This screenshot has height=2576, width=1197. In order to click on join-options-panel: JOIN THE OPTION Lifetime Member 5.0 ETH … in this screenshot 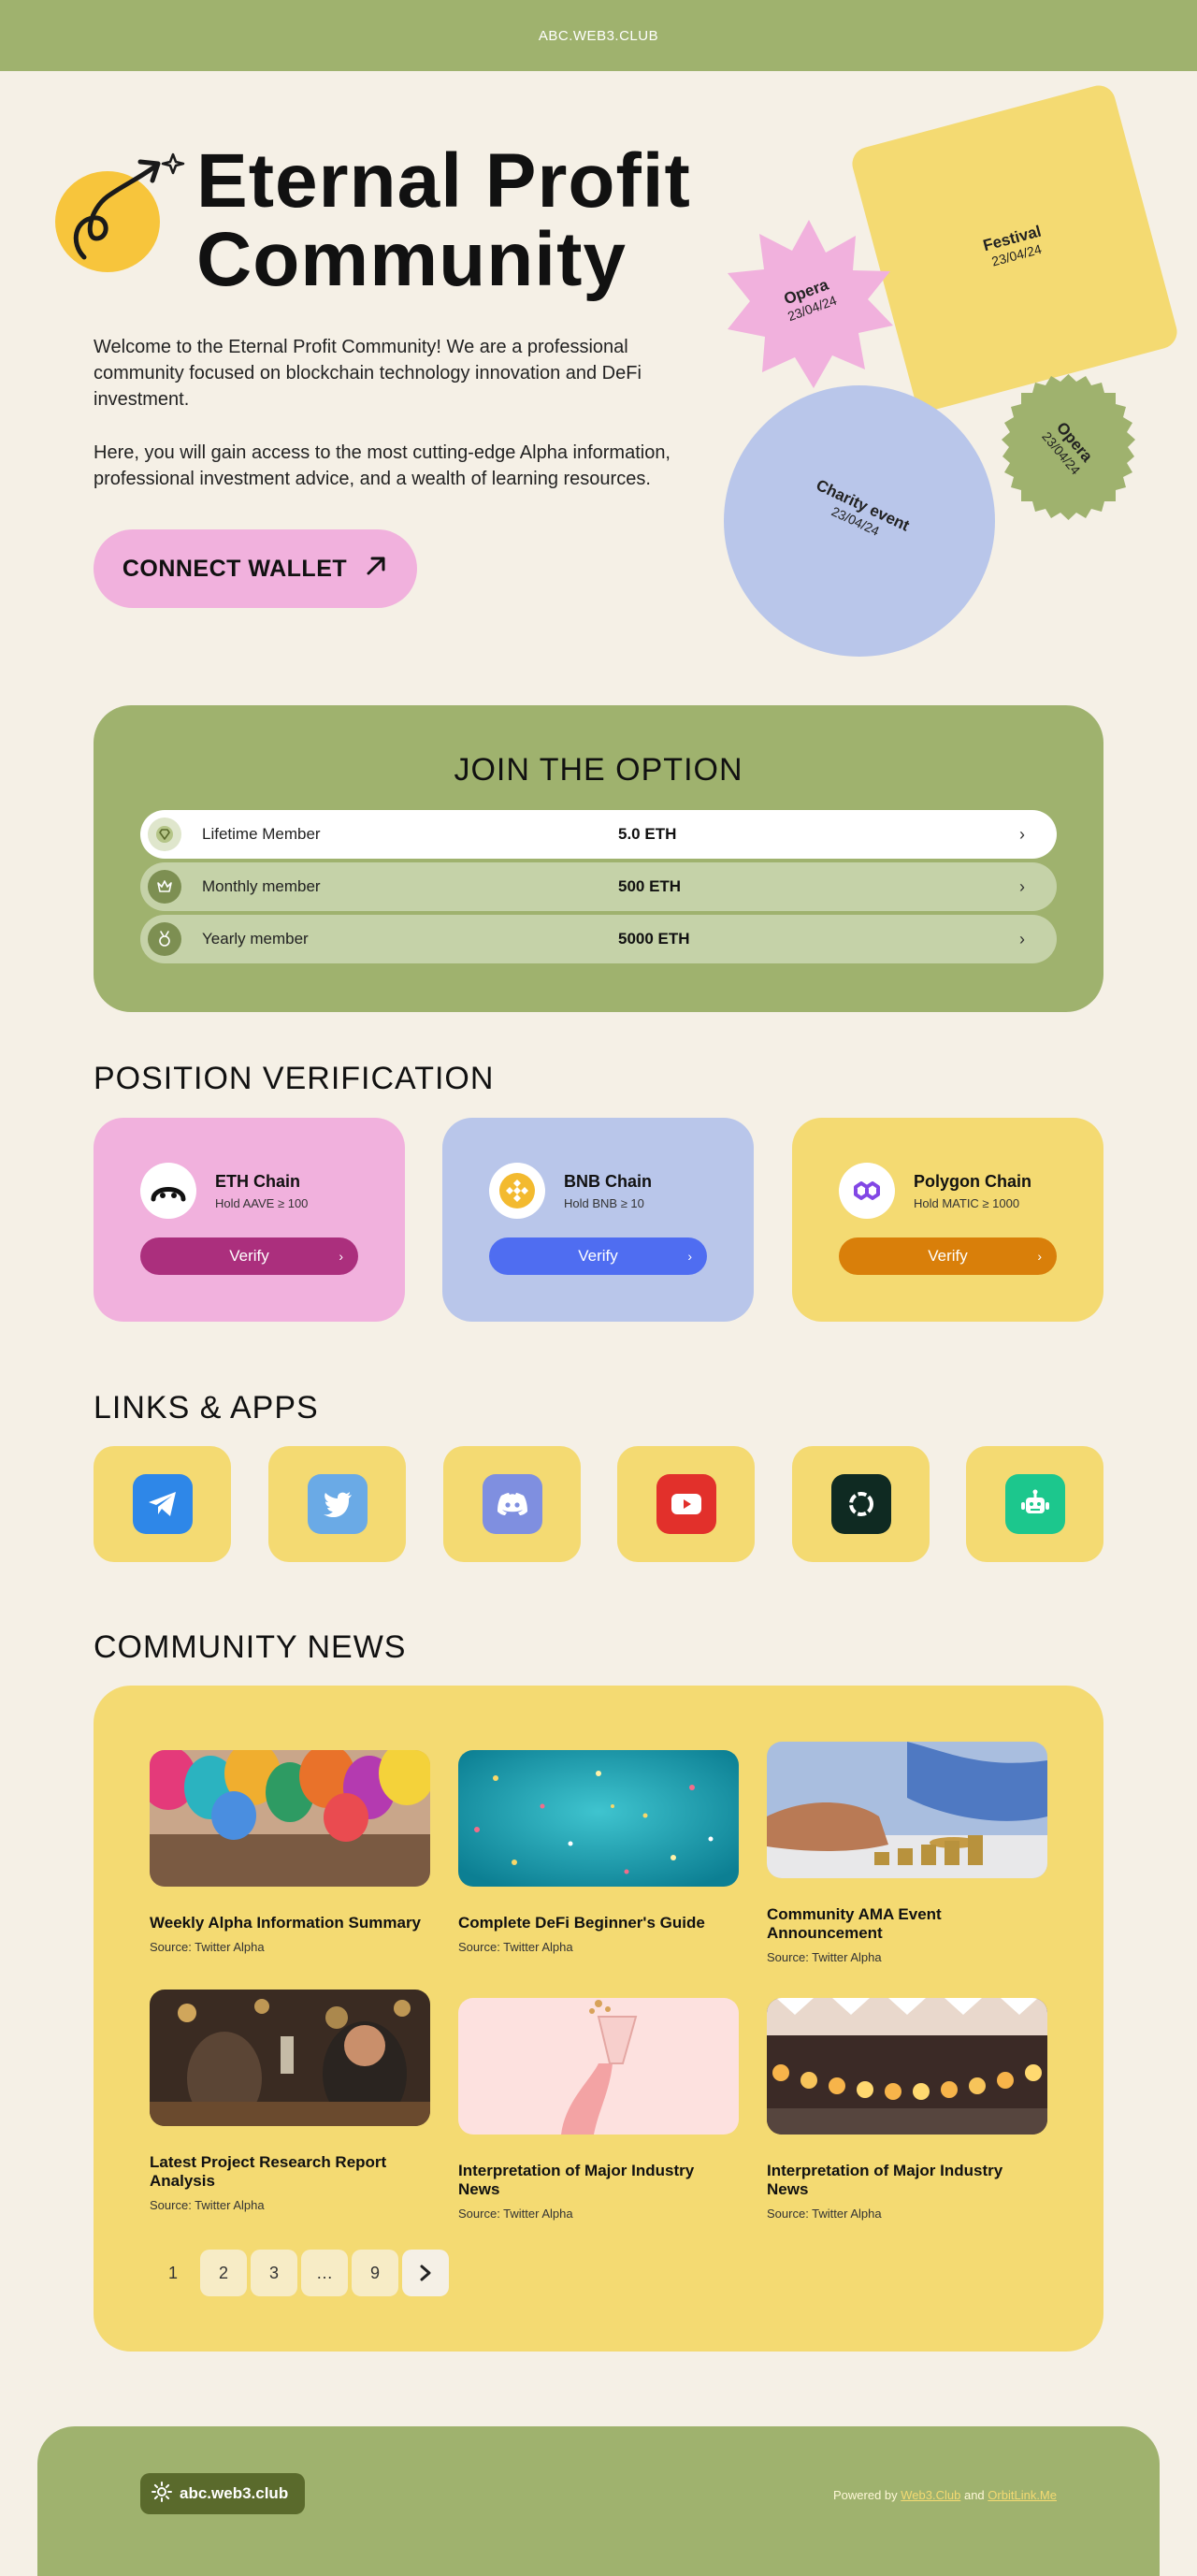, I will do `click(598, 859)`.